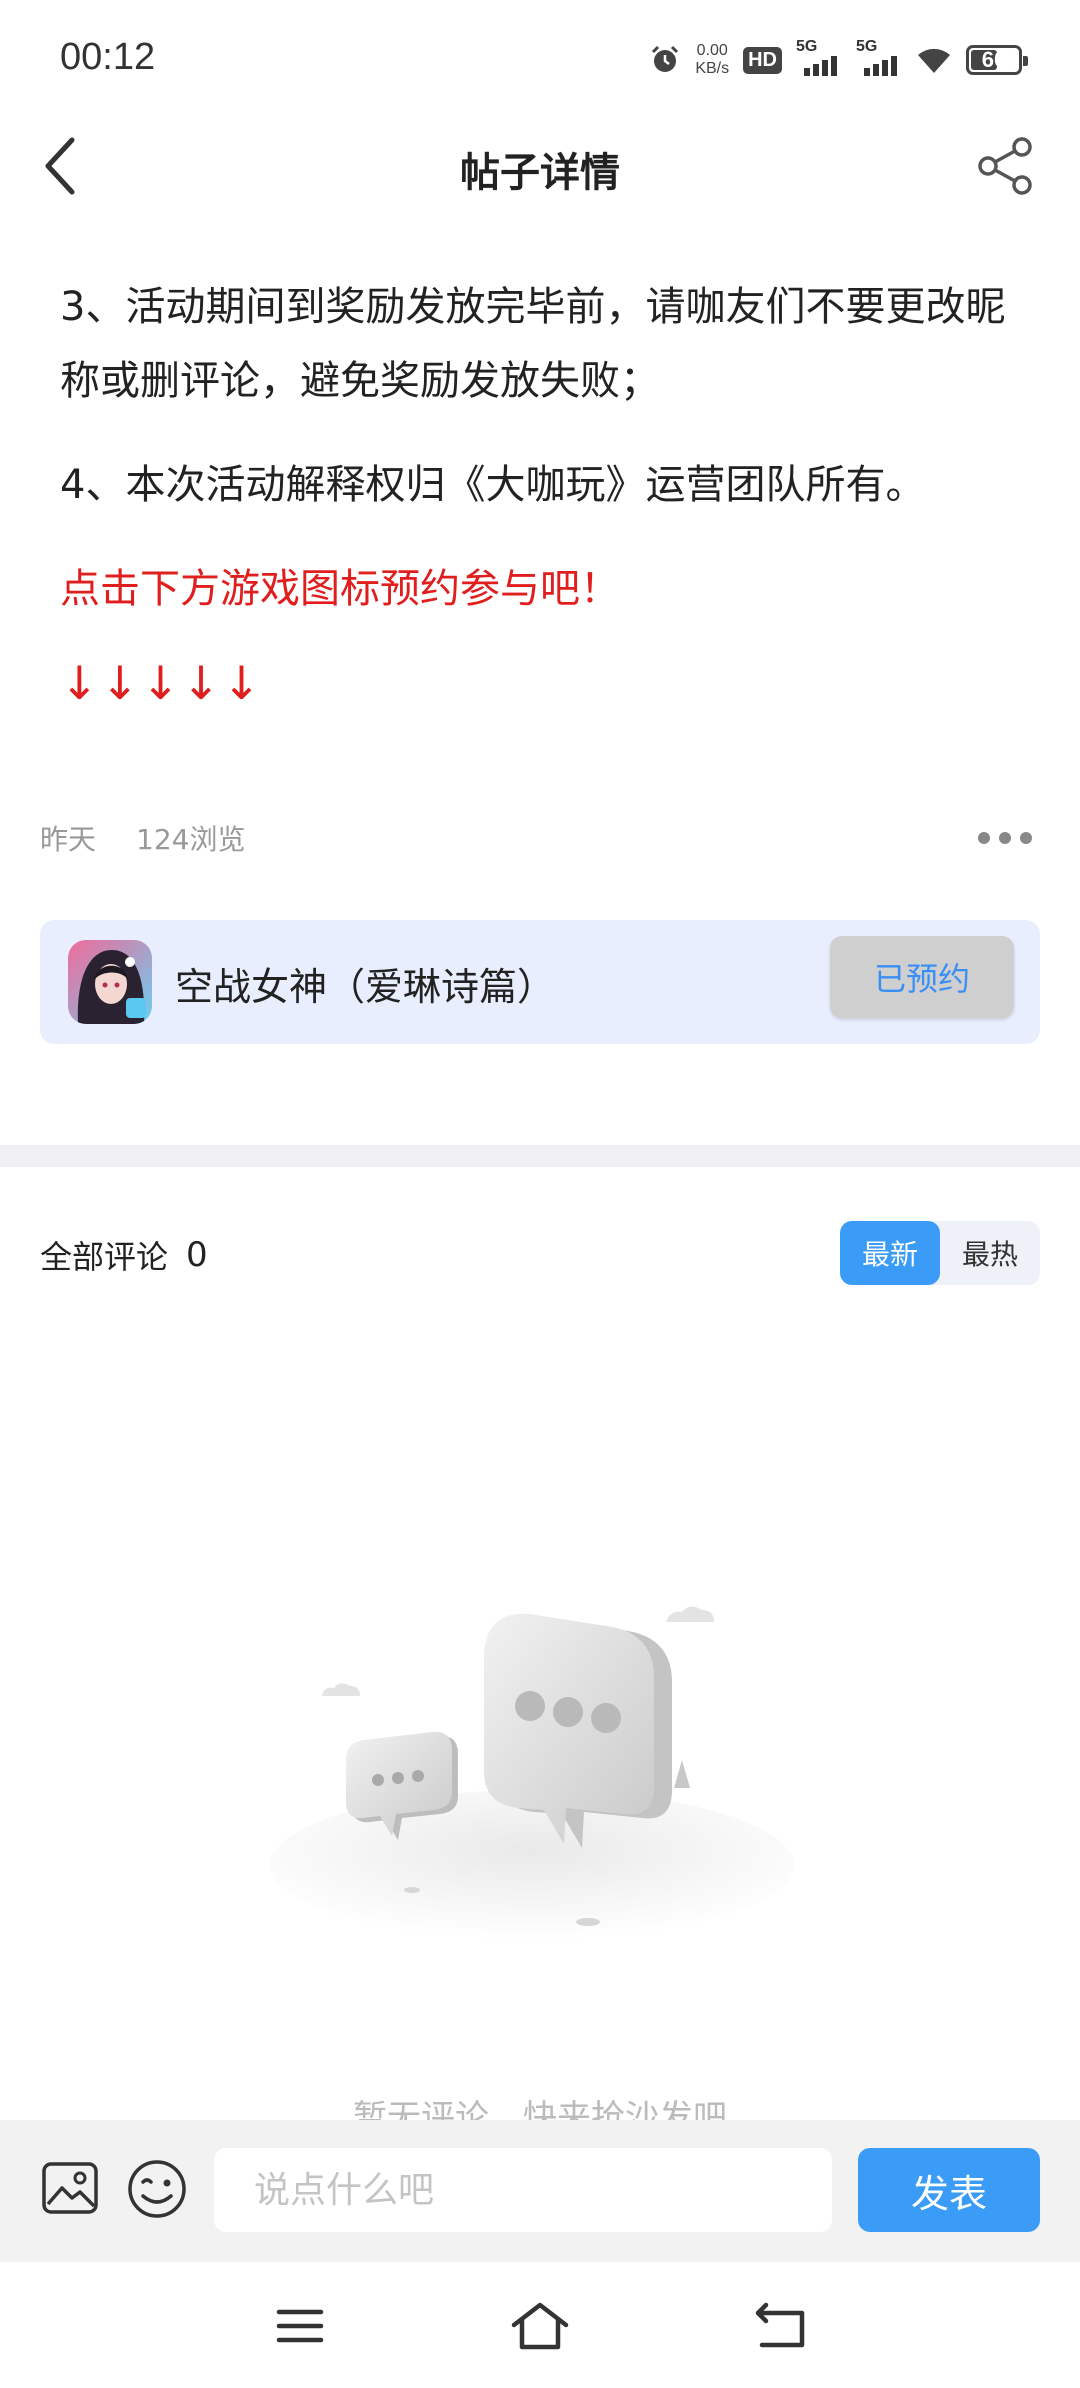 This screenshot has height=2388, width=1080. I want to click on status-bar: 00:12 0.00 KB/s HD 5G 5G 60, so click(540, 59).